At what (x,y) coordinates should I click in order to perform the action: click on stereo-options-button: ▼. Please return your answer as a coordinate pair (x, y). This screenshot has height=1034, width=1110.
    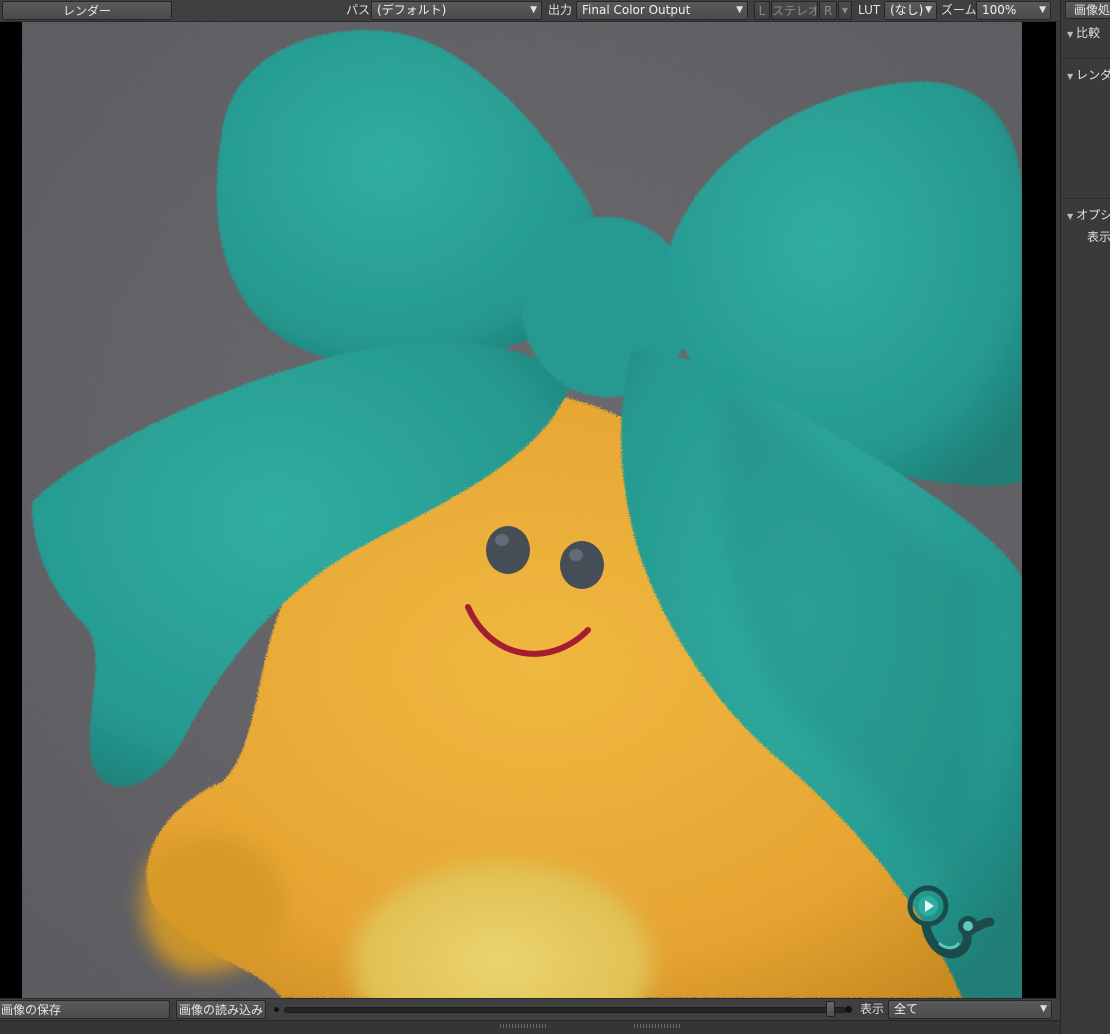
    Looking at the image, I should click on (845, 10).